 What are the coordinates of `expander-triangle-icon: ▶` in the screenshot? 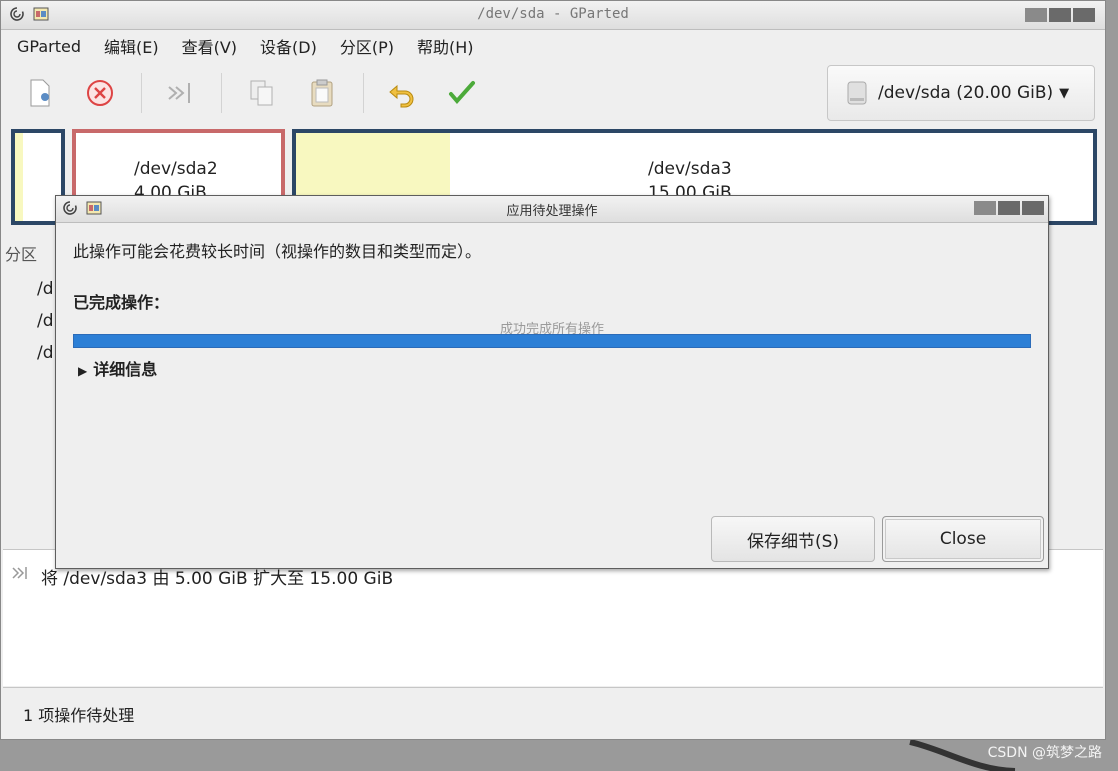 It's located at (83, 371).